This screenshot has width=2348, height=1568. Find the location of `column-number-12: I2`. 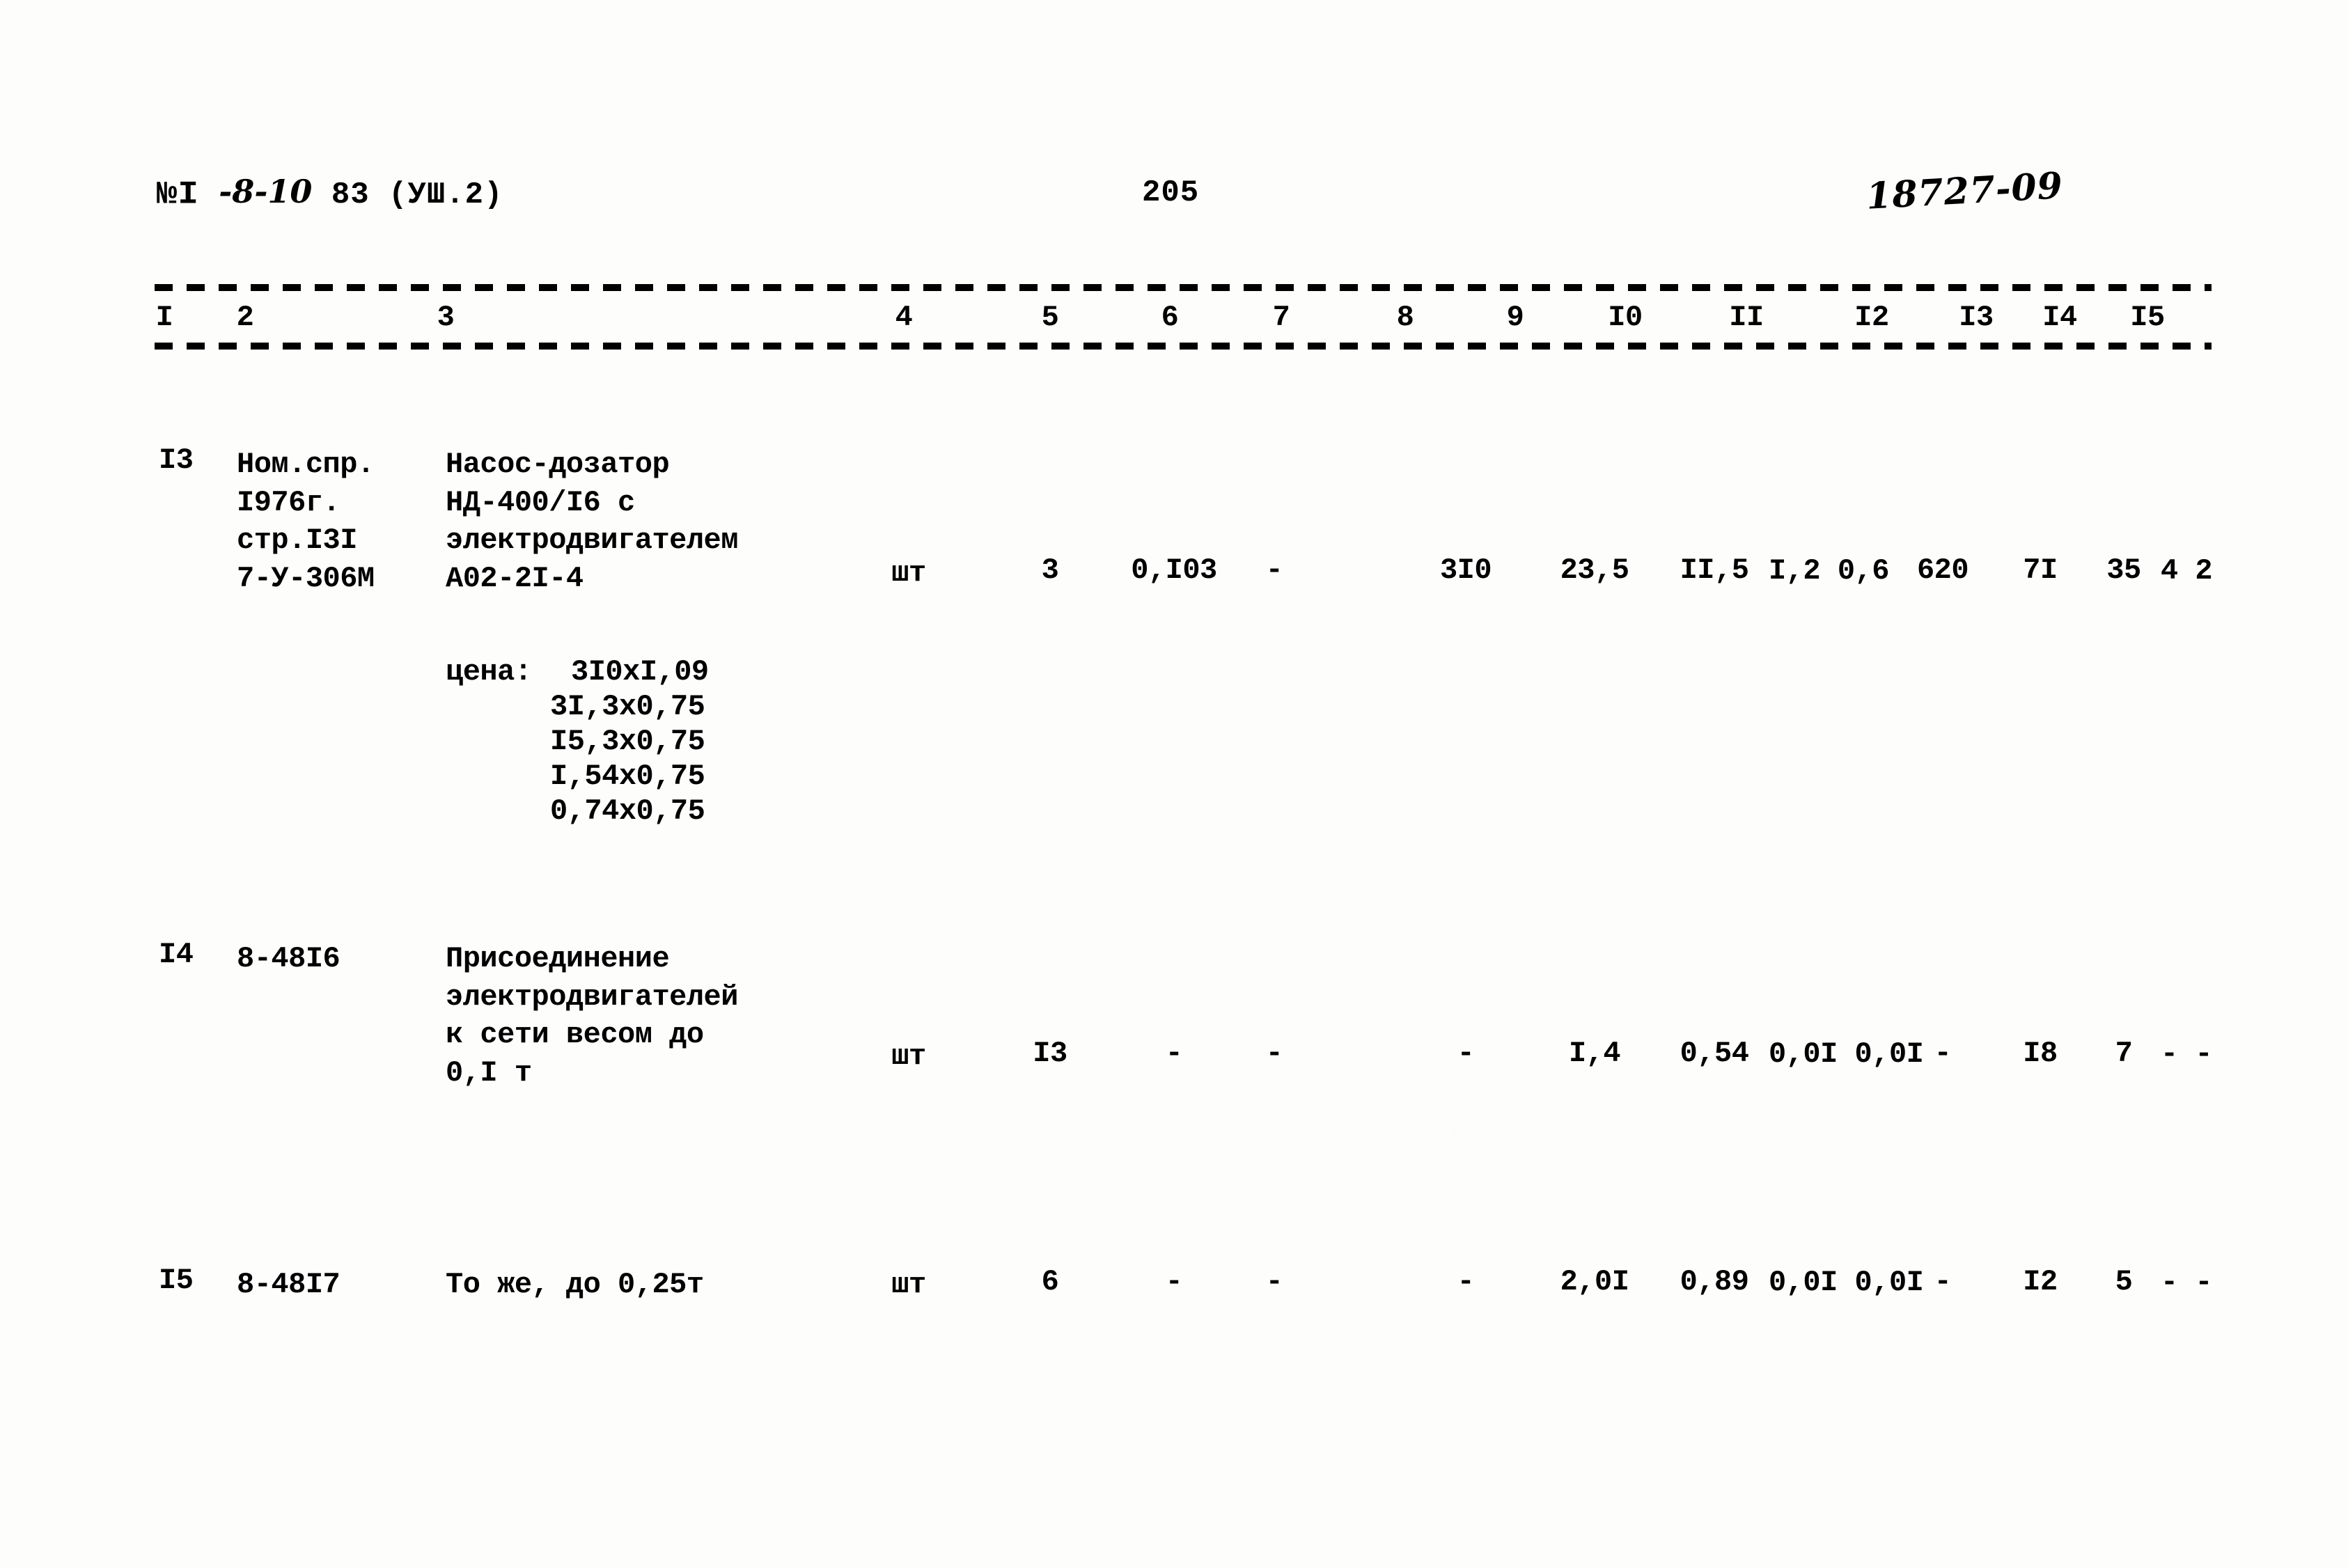

column-number-12: I2 is located at coordinates (1871, 317).